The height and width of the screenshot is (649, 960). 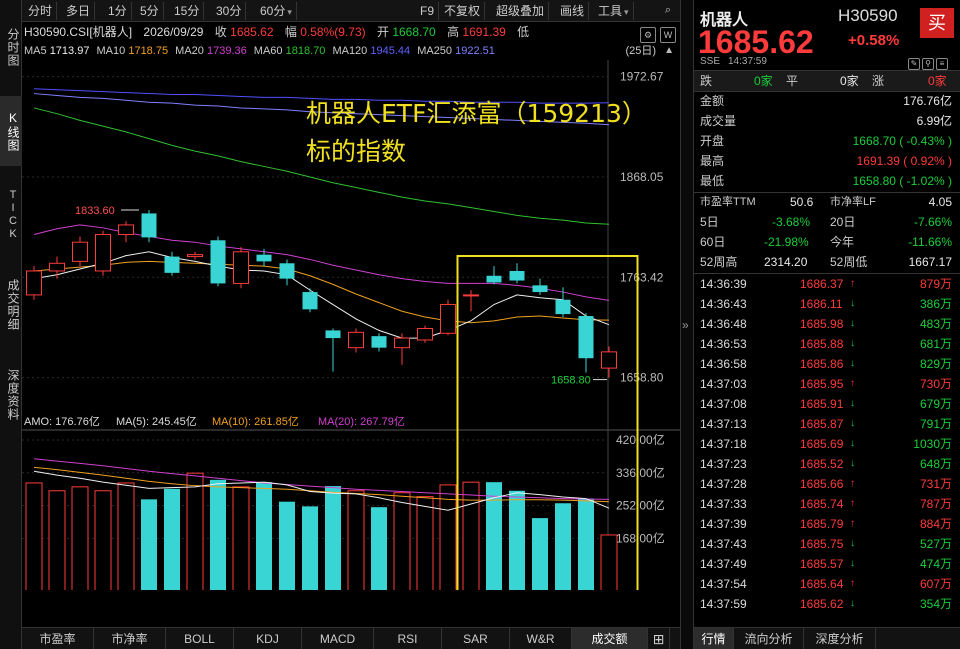 What do you see at coordinates (408, 638) in the screenshot?
I see `tab-rsi: RSI` at bounding box center [408, 638].